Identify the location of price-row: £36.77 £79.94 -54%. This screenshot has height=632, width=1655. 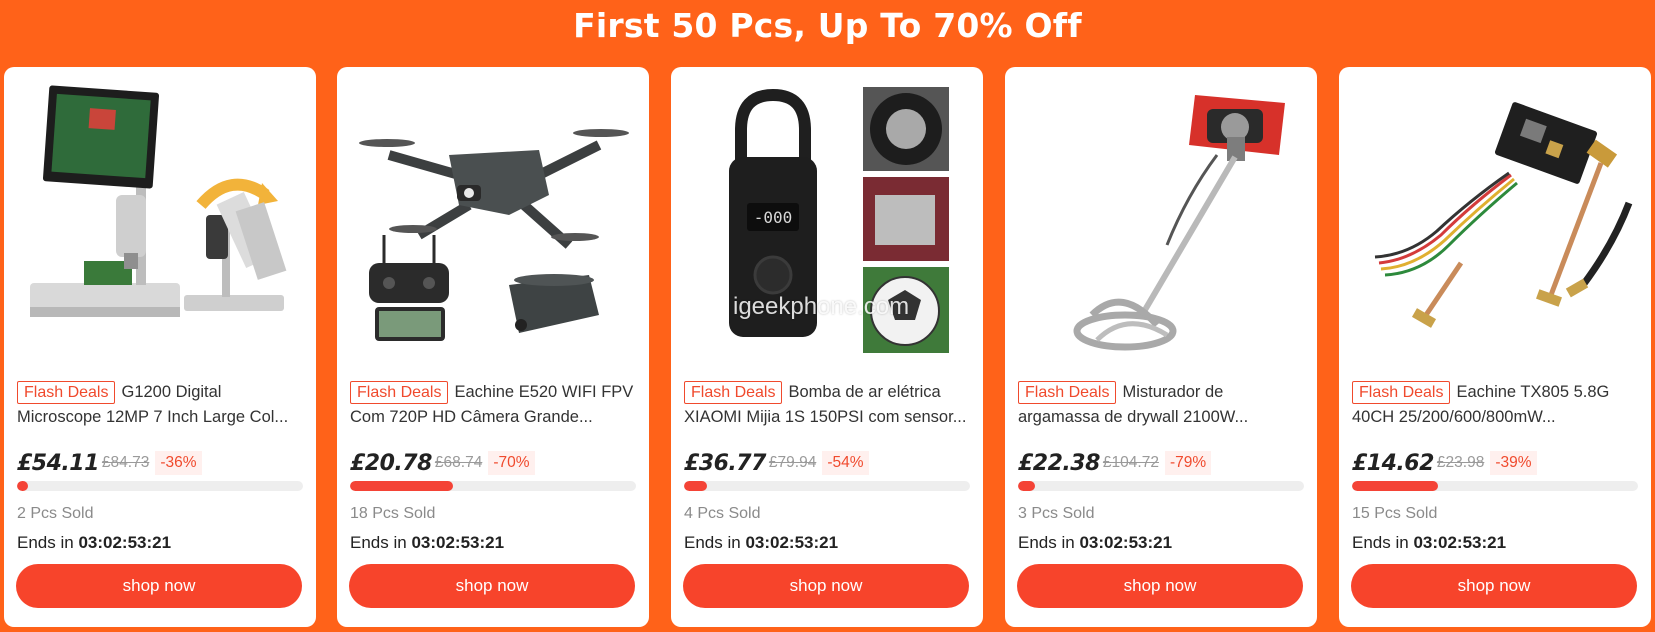
(829, 463).